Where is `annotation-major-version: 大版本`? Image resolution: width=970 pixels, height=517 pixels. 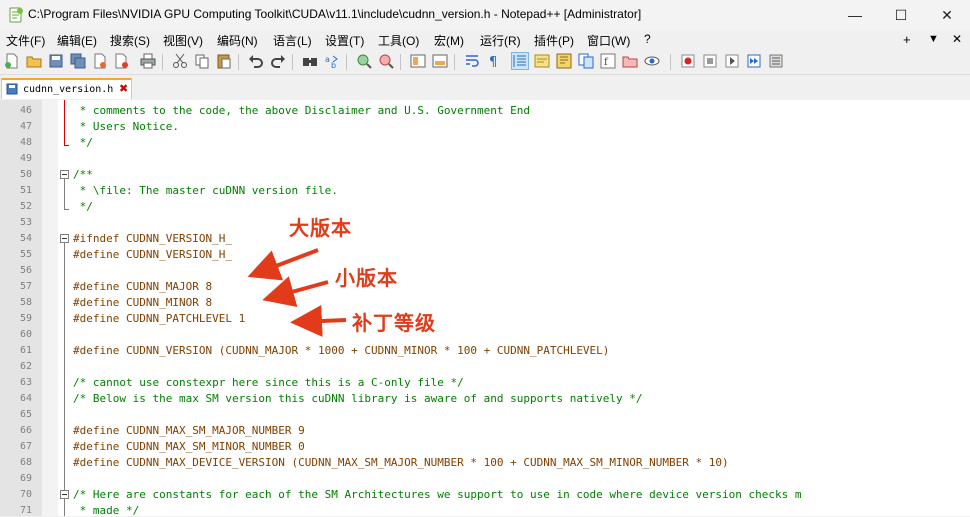 annotation-major-version: 大版本 is located at coordinates (320, 228).